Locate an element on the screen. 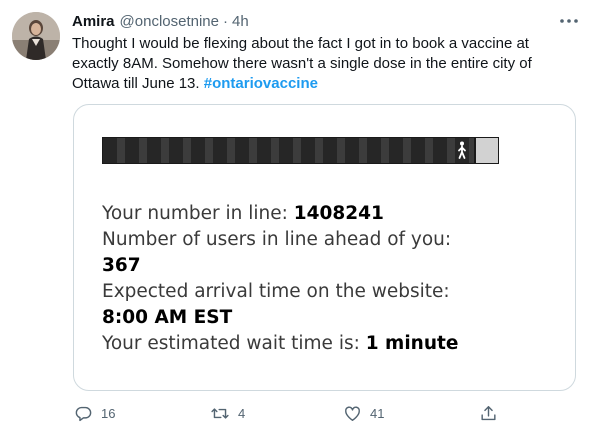  more-button is located at coordinates (569, 21).